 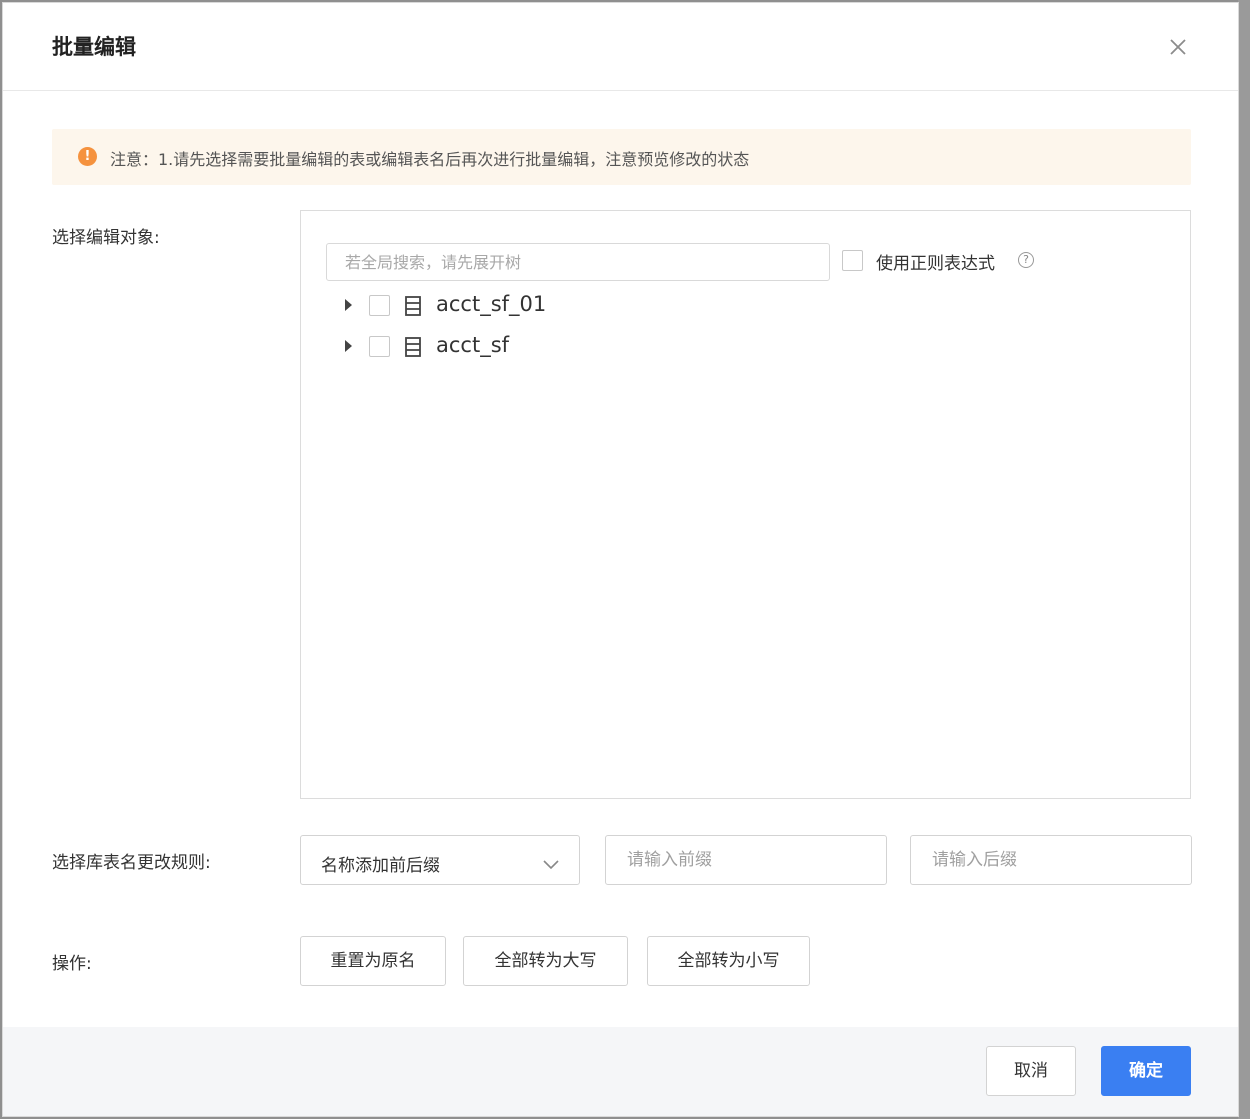 I want to click on regex-checkbox, so click(x=852, y=260).